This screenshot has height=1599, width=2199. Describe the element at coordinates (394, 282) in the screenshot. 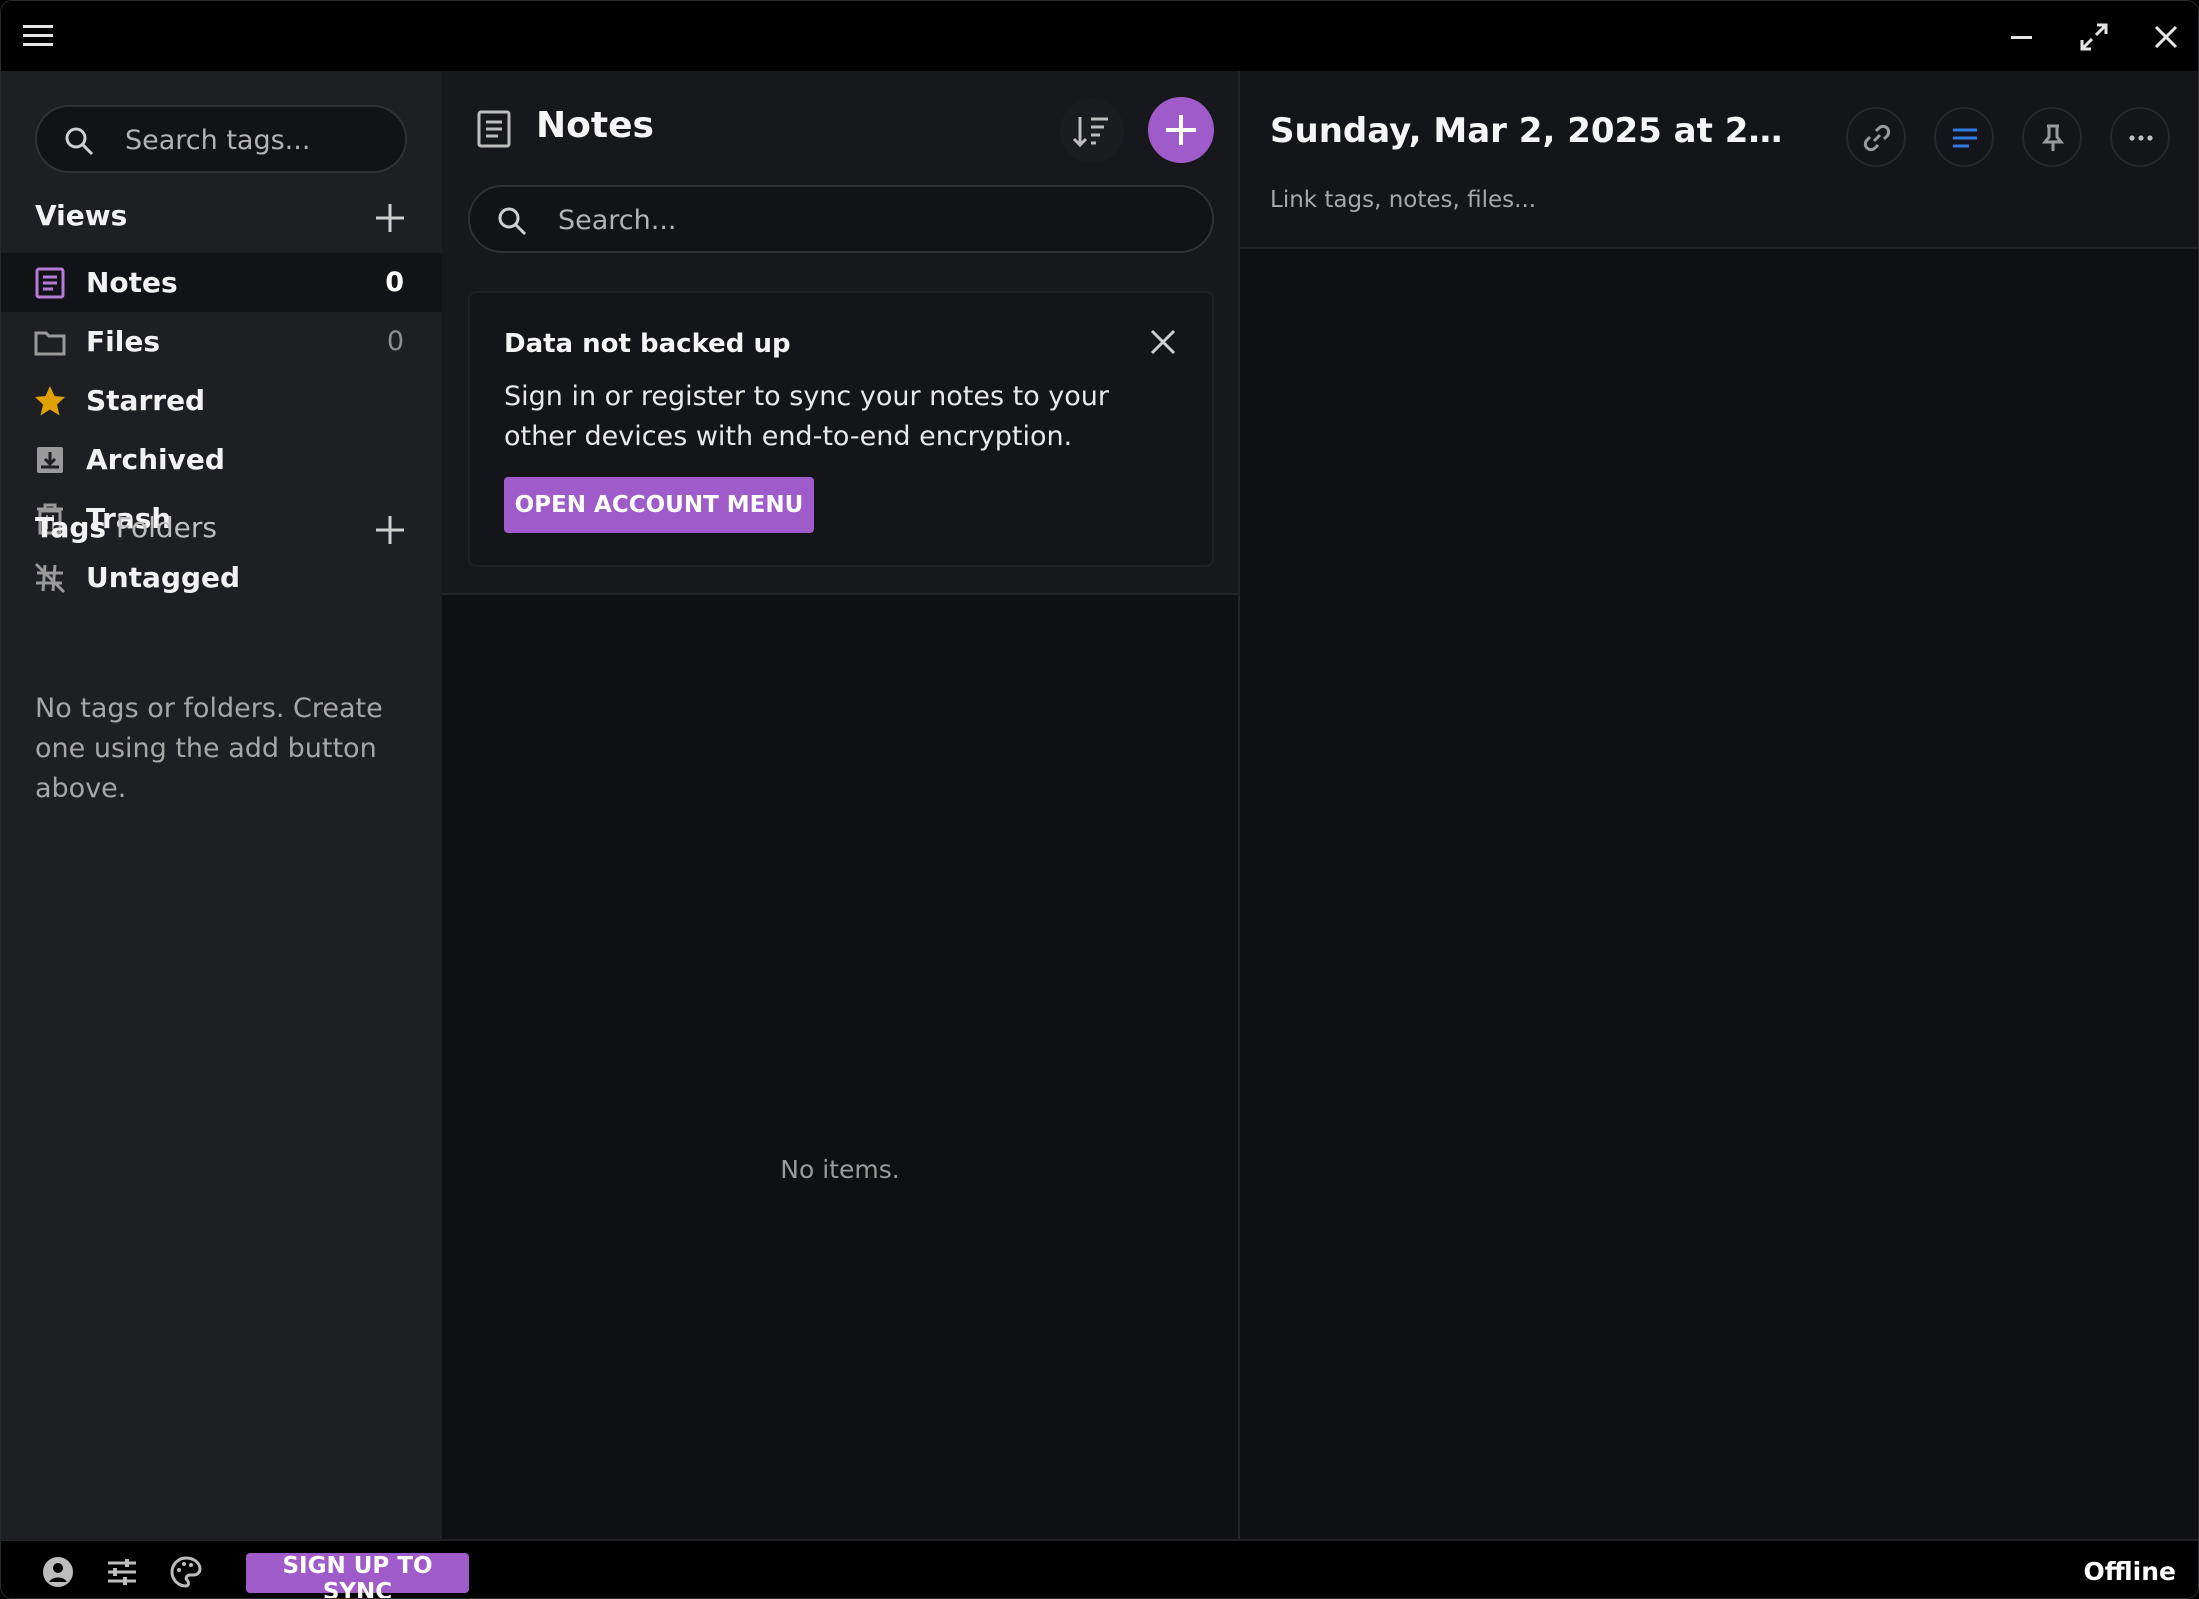

I see `notes-count: 0` at that location.